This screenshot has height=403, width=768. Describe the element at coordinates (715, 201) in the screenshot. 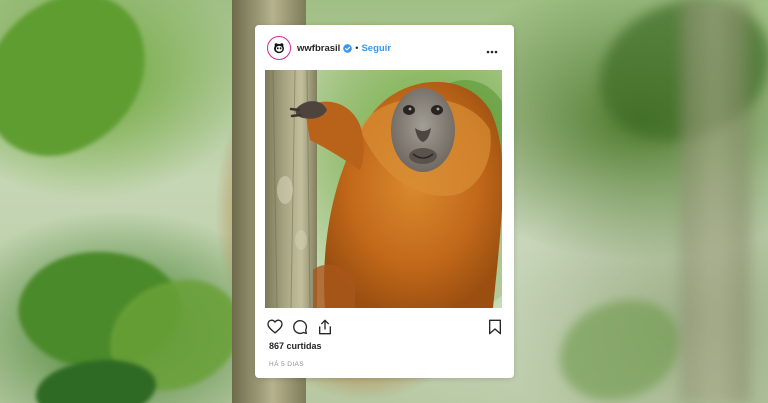

I see `background-trunk` at that location.